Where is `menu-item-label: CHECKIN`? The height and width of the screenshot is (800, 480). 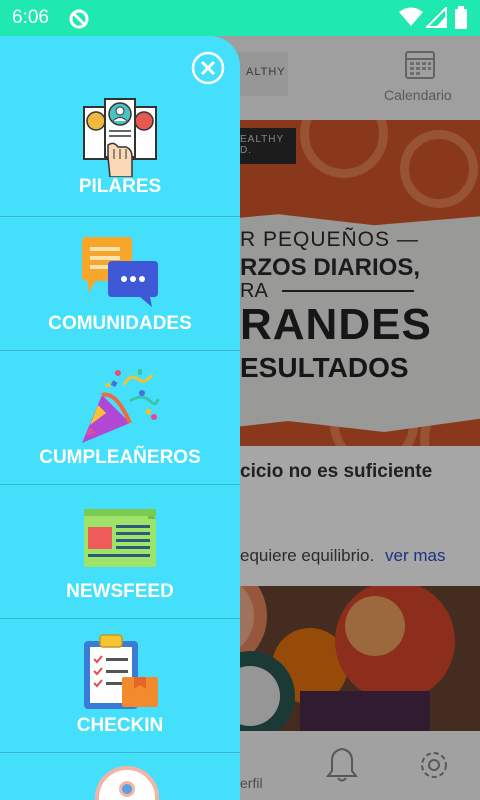 menu-item-label: CHECKIN is located at coordinates (120, 725).